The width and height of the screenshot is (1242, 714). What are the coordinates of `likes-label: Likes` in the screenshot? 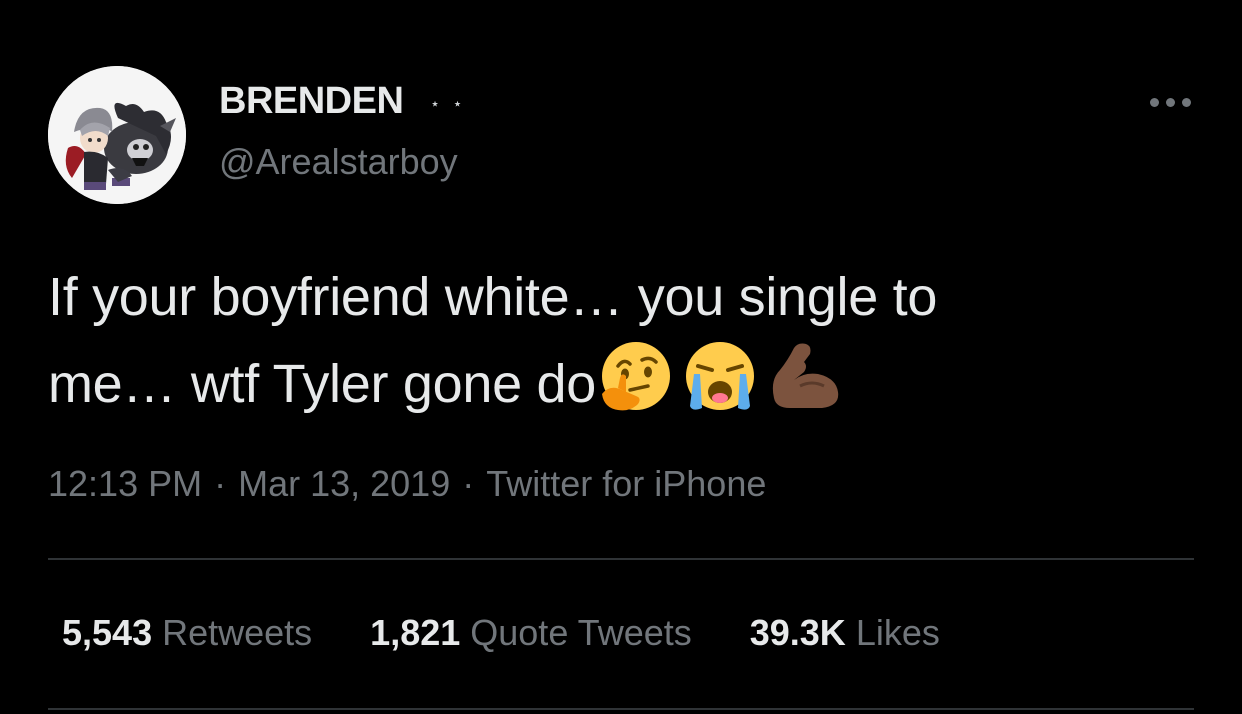 It's located at (897, 632).